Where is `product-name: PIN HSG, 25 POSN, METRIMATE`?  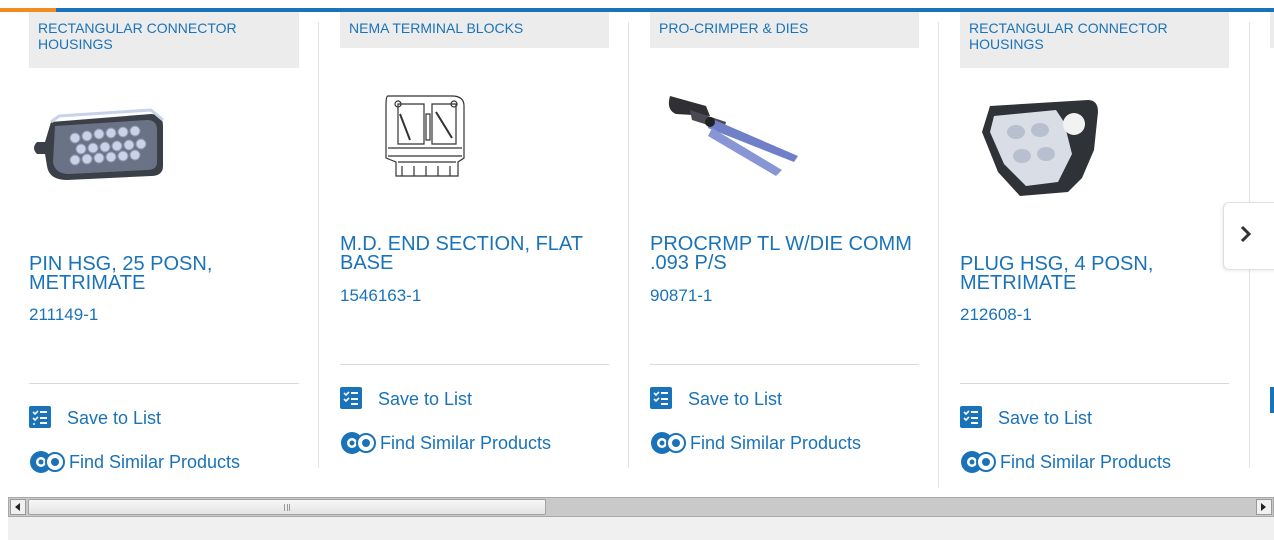
product-name: PIN HSG, 25 POSN, METRIMATE is located at coordinates (169, 273).